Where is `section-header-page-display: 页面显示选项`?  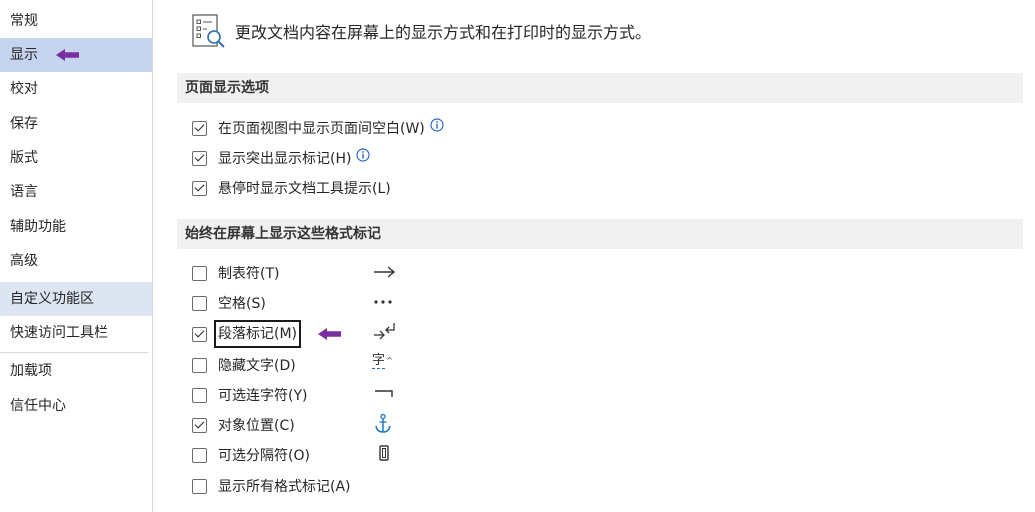
section-header-page-display: 页面显示选项 is located at coordinates (600, 88).